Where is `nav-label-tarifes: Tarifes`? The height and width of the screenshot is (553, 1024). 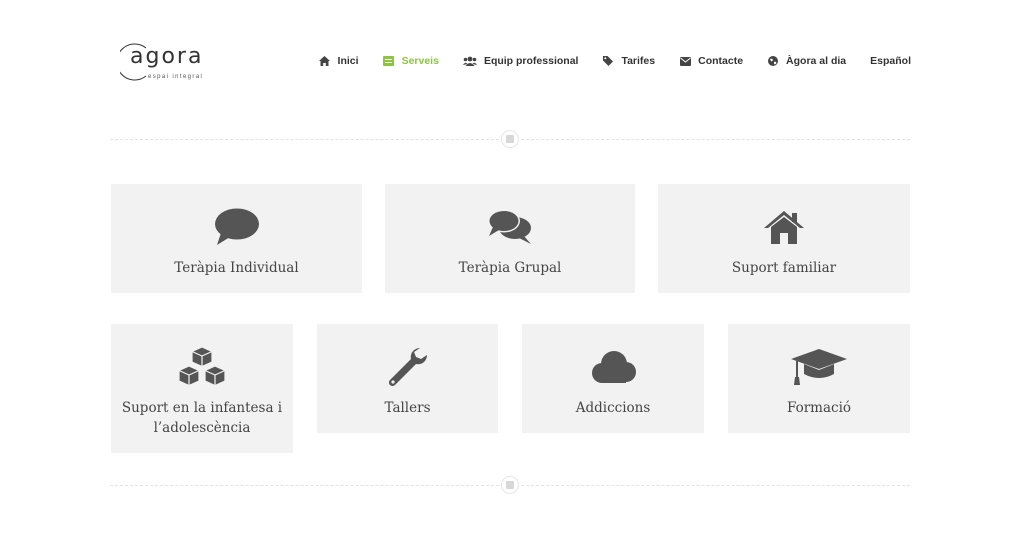
nav-label-tarifes: Tarifes is located at coordinates (638, 61).